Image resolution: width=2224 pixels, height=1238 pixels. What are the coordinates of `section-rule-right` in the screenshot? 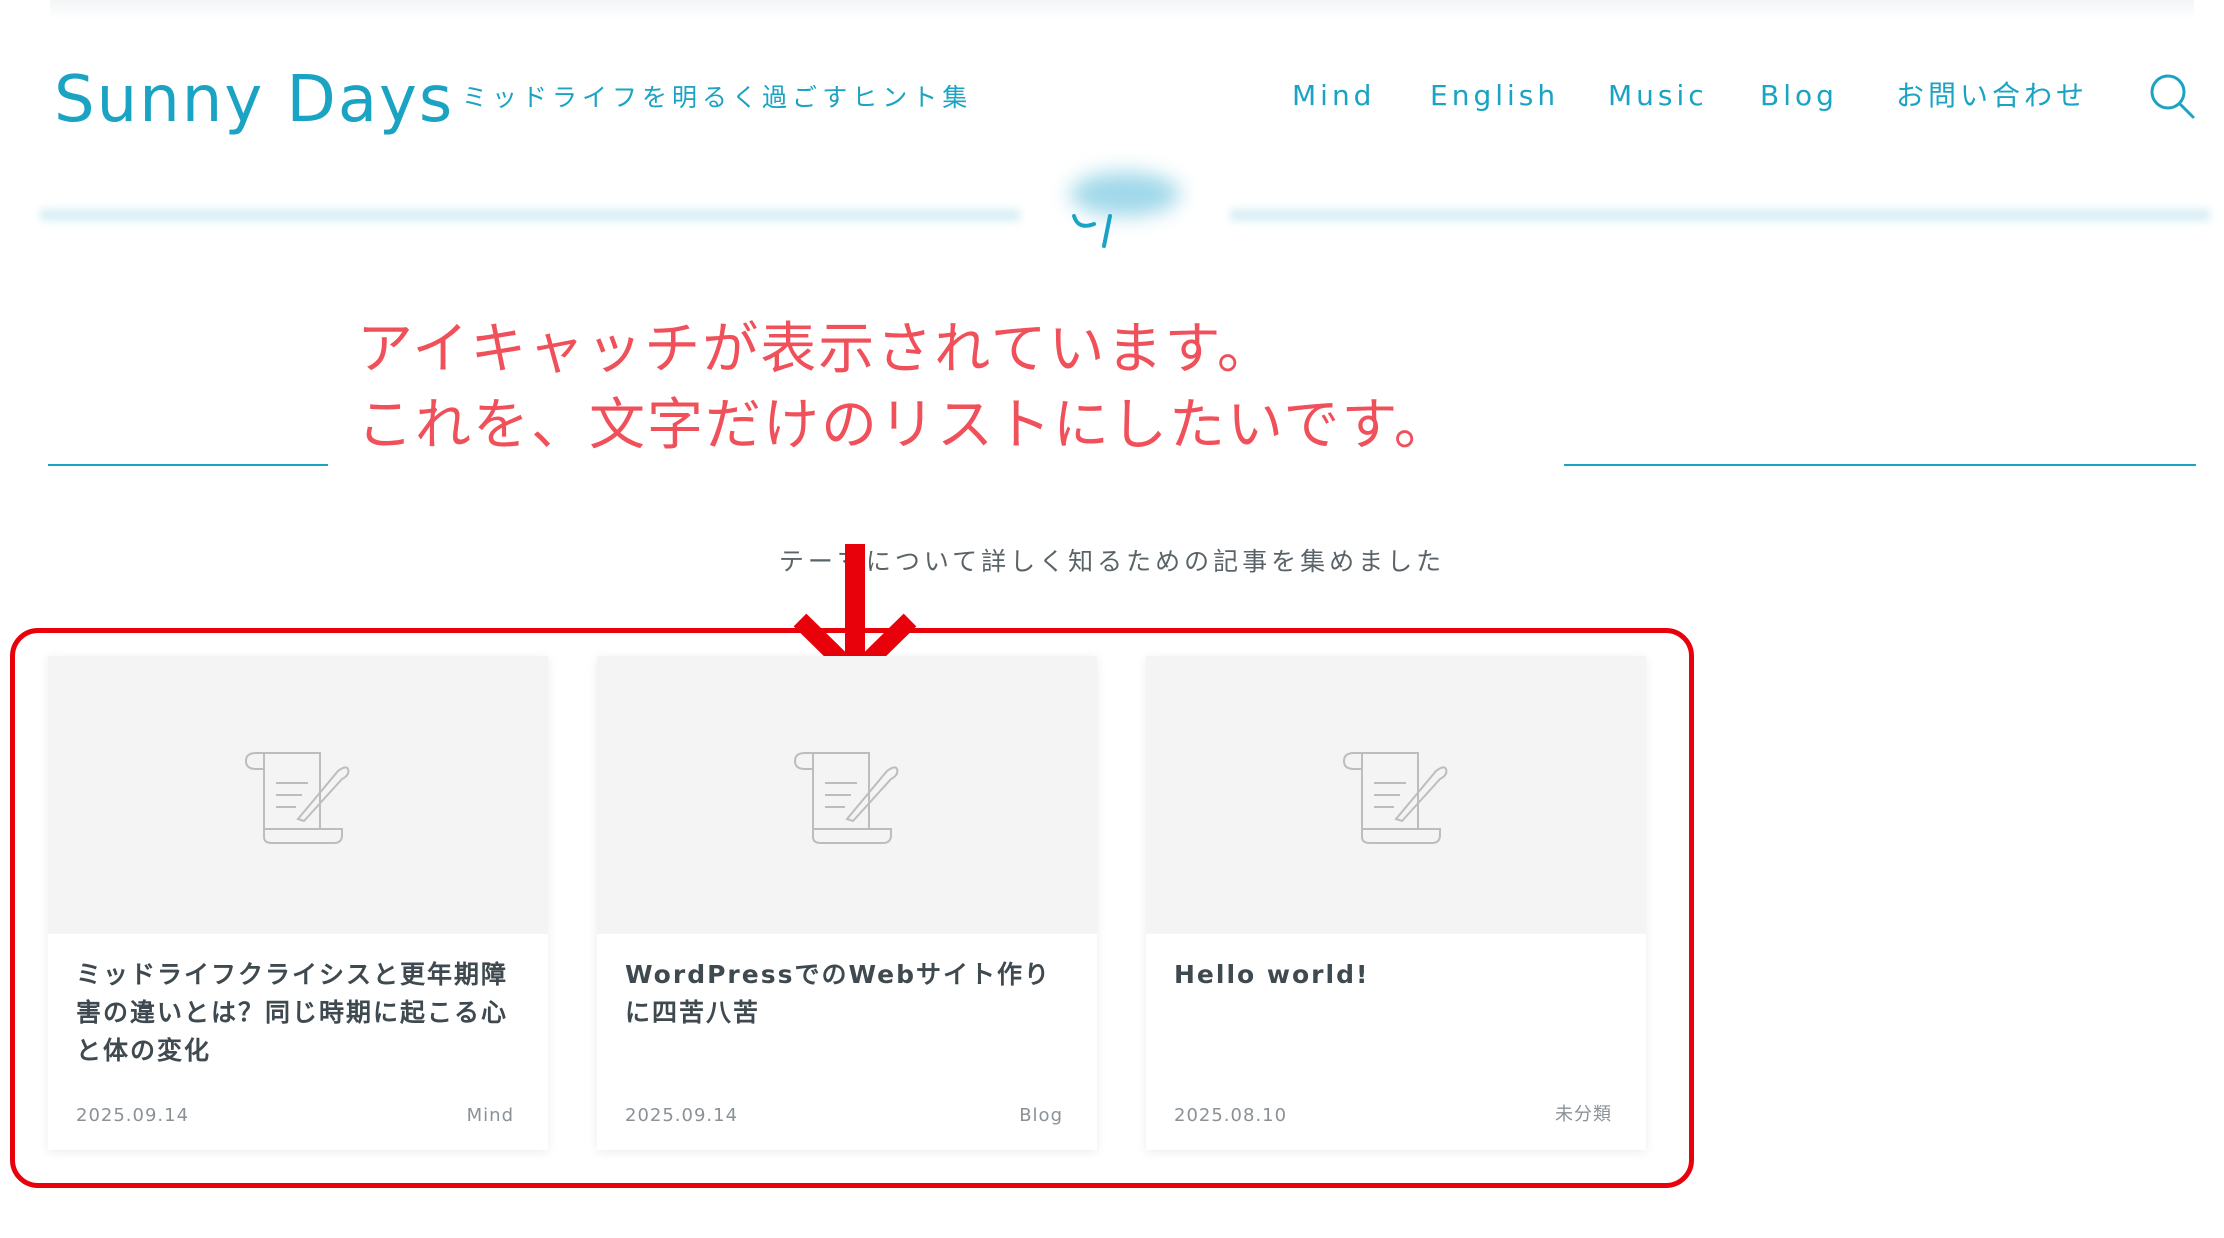 It's located at (1880, 465).